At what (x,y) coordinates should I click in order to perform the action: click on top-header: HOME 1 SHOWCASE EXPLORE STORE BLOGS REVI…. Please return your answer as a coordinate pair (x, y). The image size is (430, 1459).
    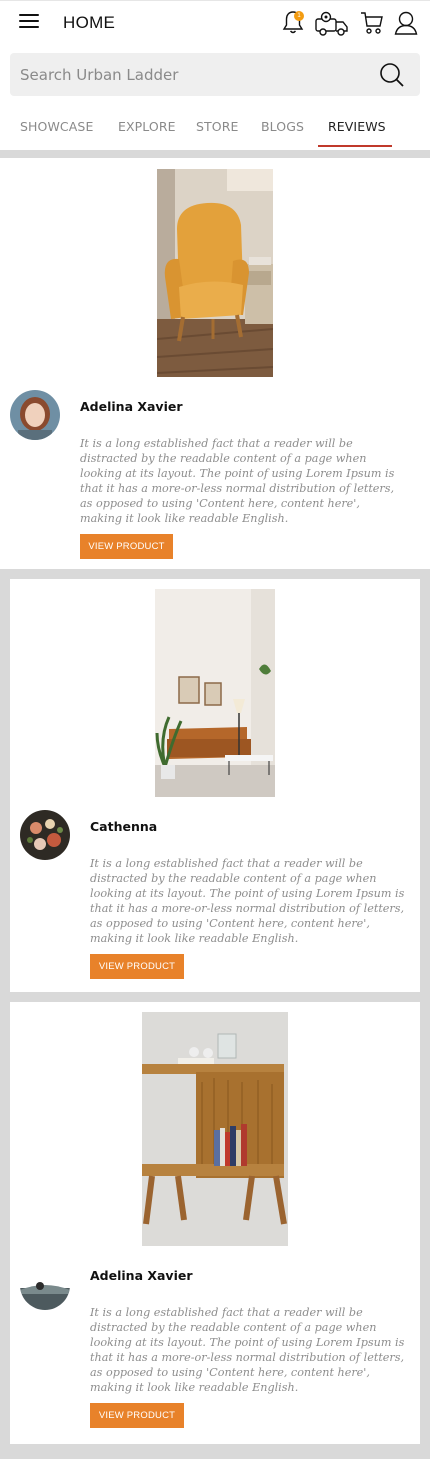
    Looking at the image, I should click on (215, 75).